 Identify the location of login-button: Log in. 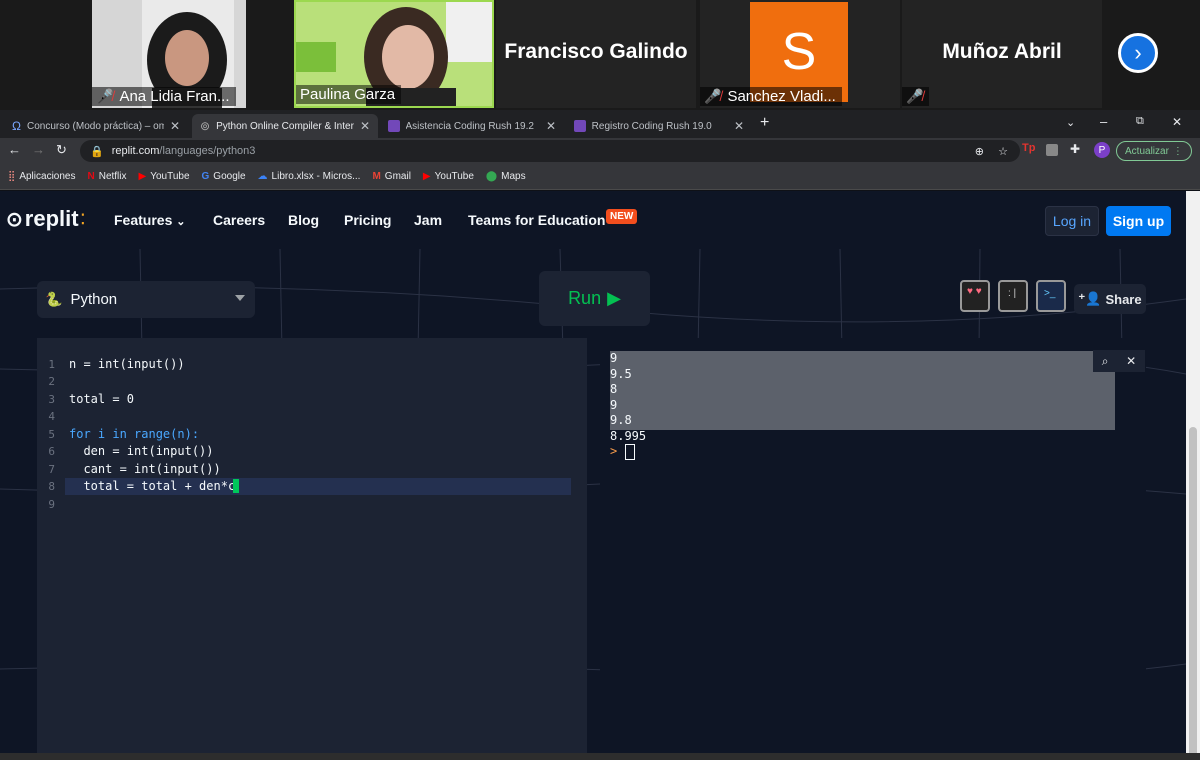
(1072, 221).